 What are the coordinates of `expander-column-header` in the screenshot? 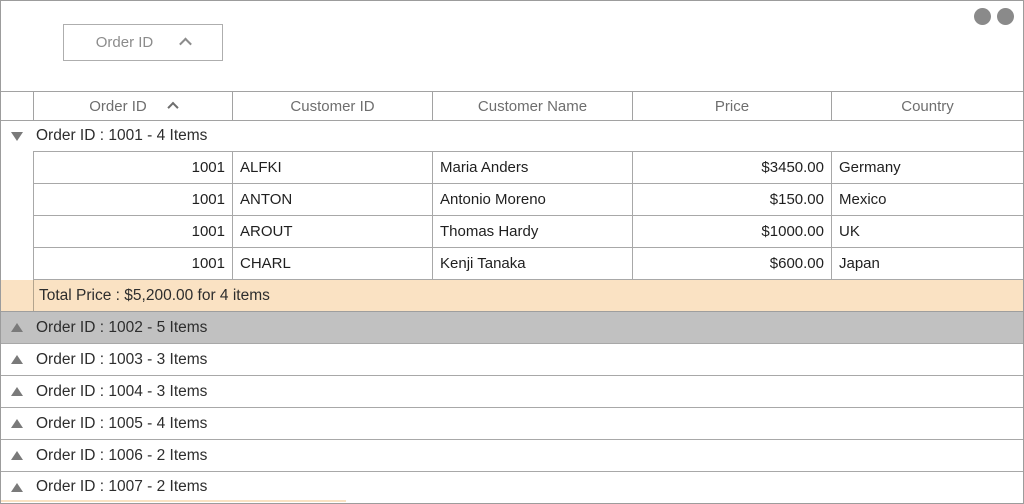 It's located at (17, 106).